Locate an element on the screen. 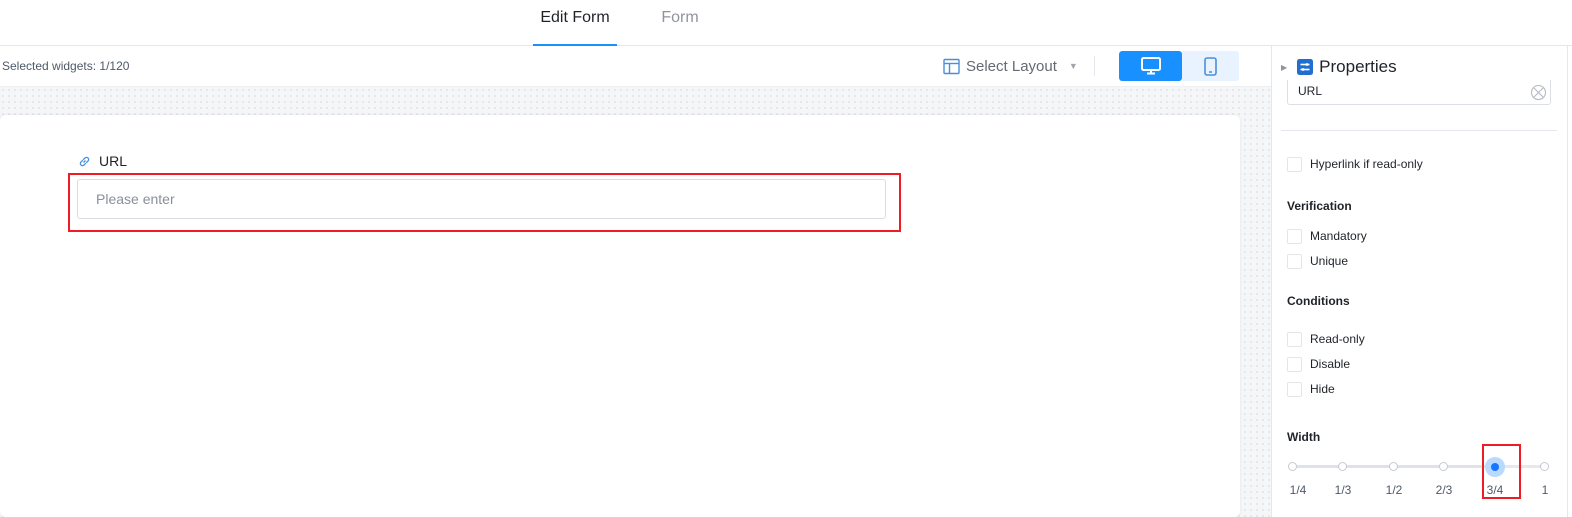 This screenshot has width=1572, height=517. hide-checkbox: Hide is located at coordinates (1311, 389).